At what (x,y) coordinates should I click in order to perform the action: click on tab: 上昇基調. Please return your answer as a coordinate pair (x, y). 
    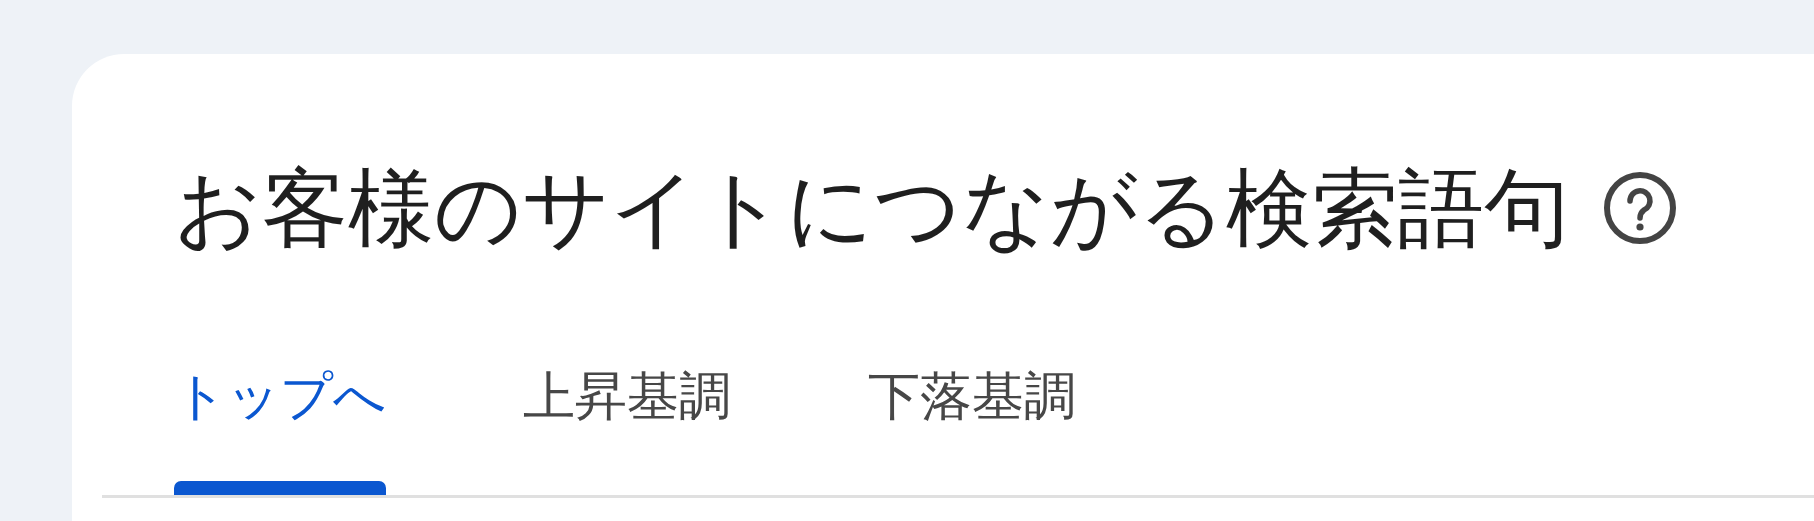
    Looking at the image, I should click on (627, 430).